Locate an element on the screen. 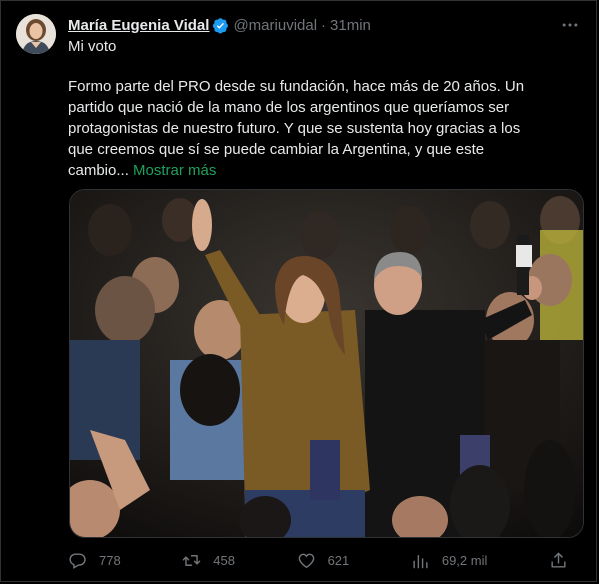  views-icon is located at coordinates (420, 561).